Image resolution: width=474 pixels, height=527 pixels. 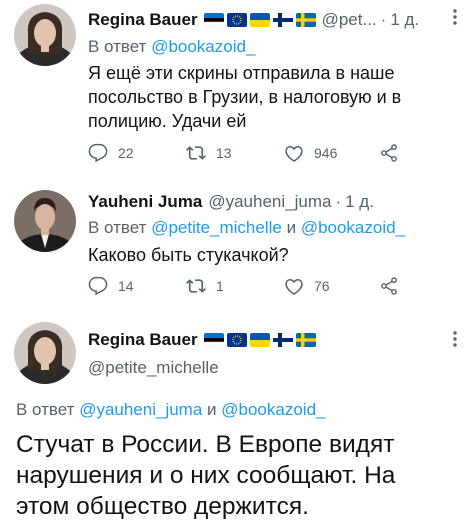 I want to click on tweet-text-line: Стучат в России. В Европе видят, so click(x=205, y=444).